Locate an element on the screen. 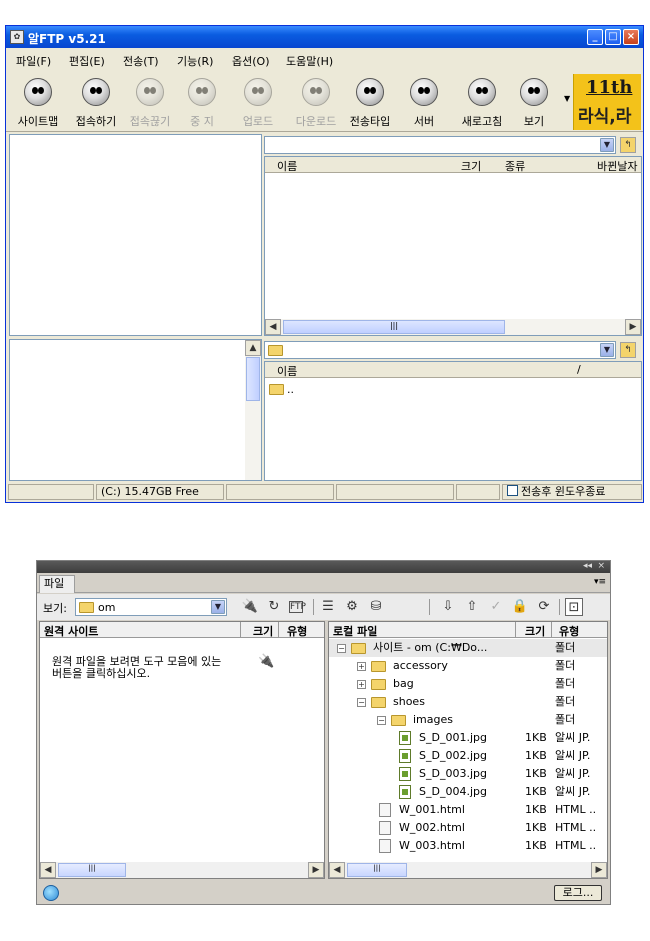  tree-folder-row: − shoes 폴더 is located at coordinates (468, 702).